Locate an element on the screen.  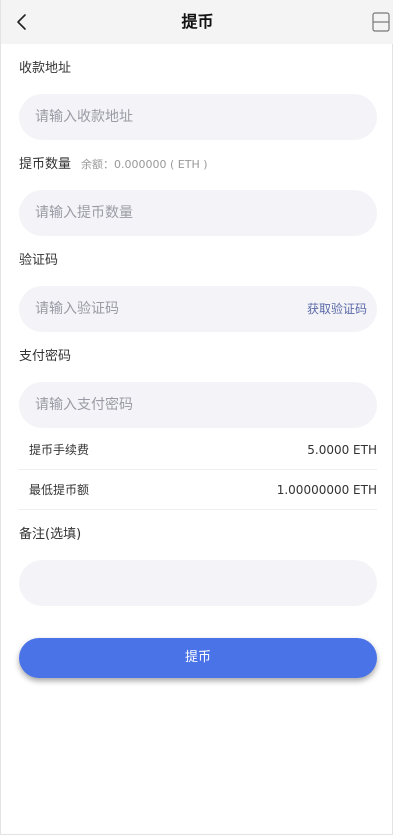
fee-row: 提币手续费 5.0000 ETH is located at coordinates (198, 450).